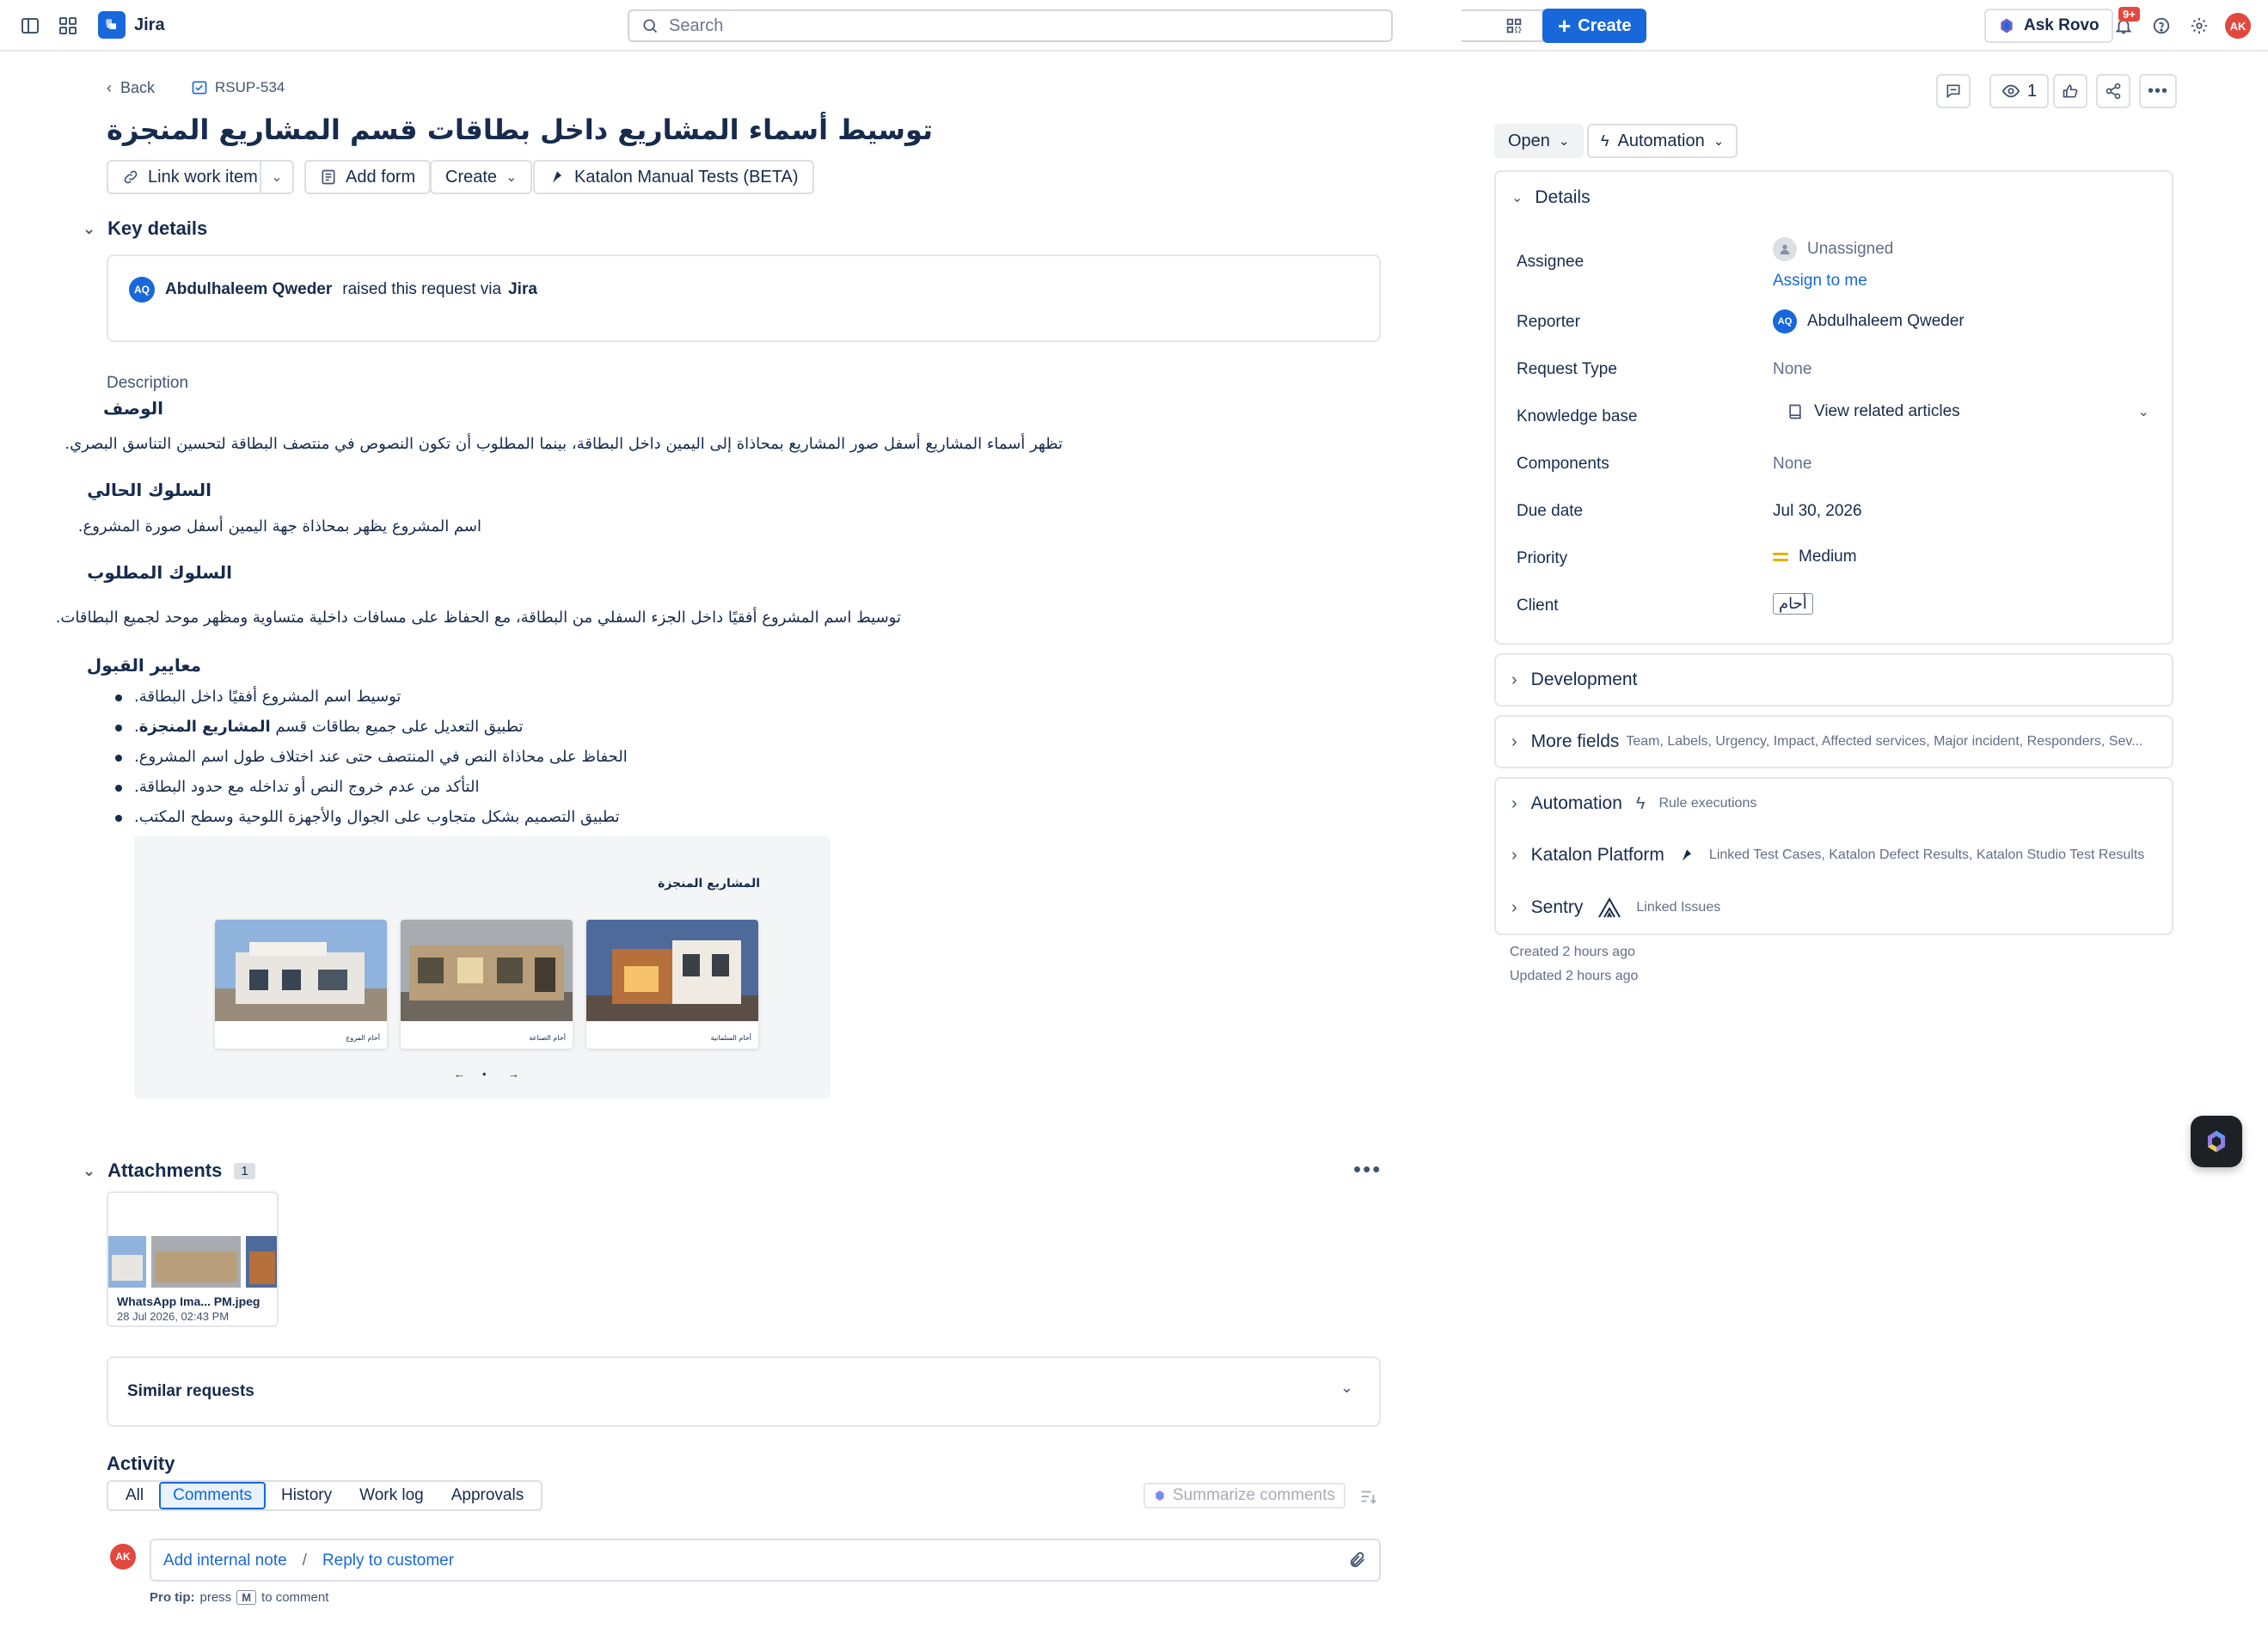  Describe the element at coordinates (142, 290) in the screenshot. I see `reporter-avatar: AQ` at that location.